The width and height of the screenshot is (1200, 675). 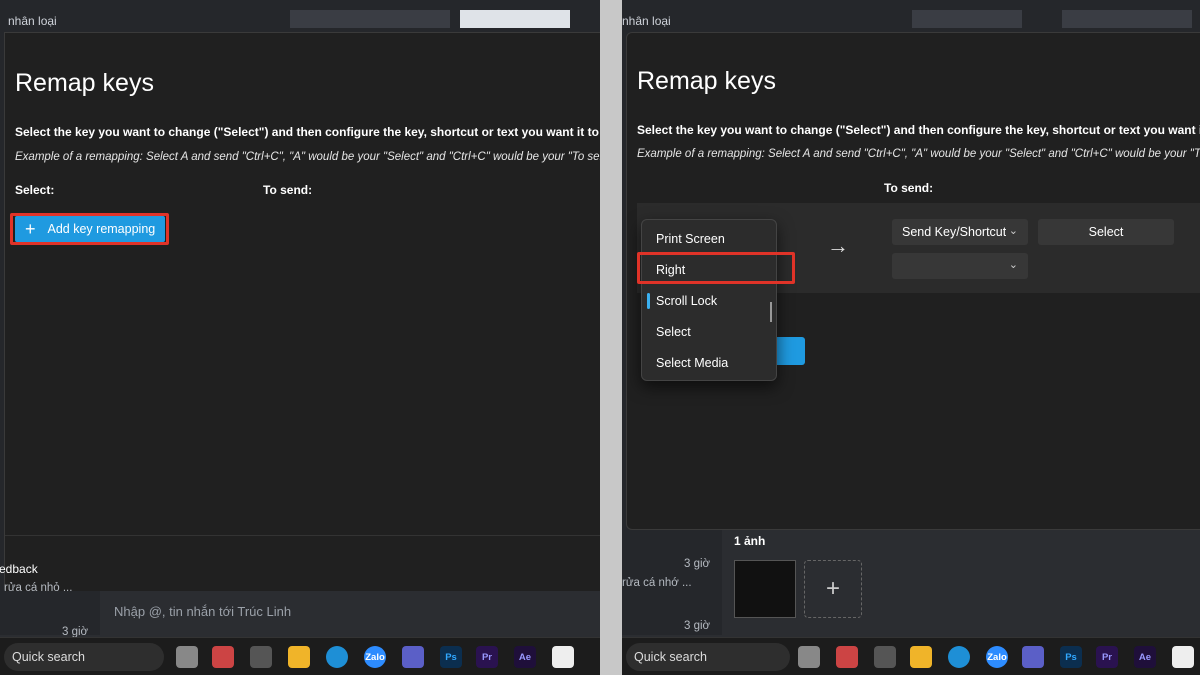 I want to click on chat-message-input: Nhập @, tin nhắn tới Trúc Linh, so click(x=202, y=611).